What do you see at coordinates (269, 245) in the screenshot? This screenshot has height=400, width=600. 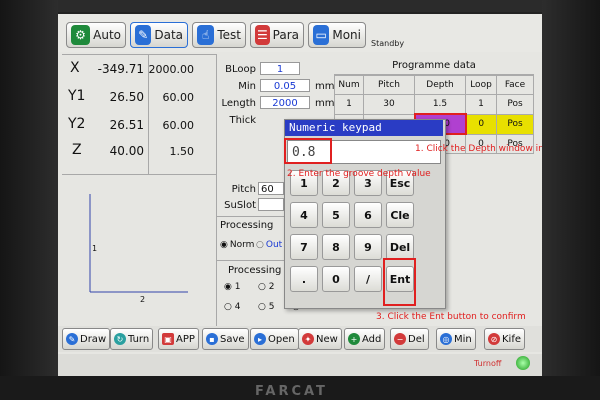 I see `mode-out-radio: ○ Out` at bounding box center [269, 245].